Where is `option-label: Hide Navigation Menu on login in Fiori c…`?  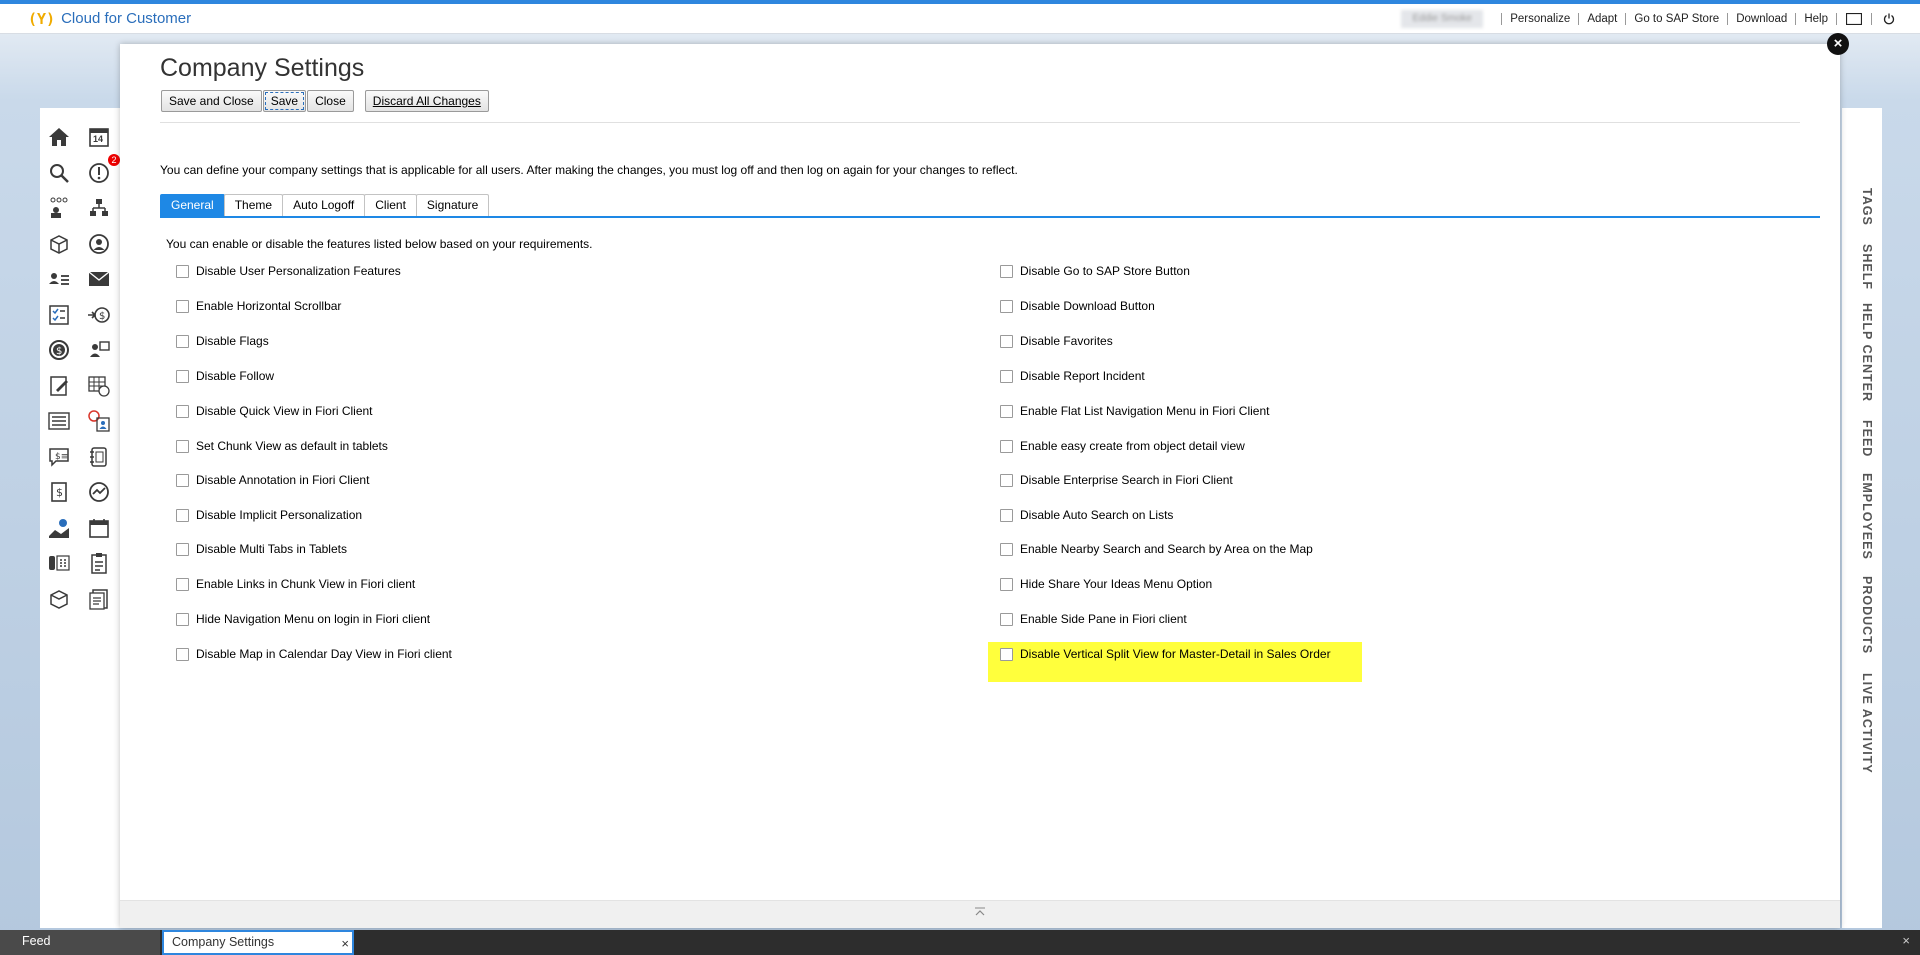 option-label: Hide Navigation Menu on login in Fiori c… is located at coordinates (313, 619).